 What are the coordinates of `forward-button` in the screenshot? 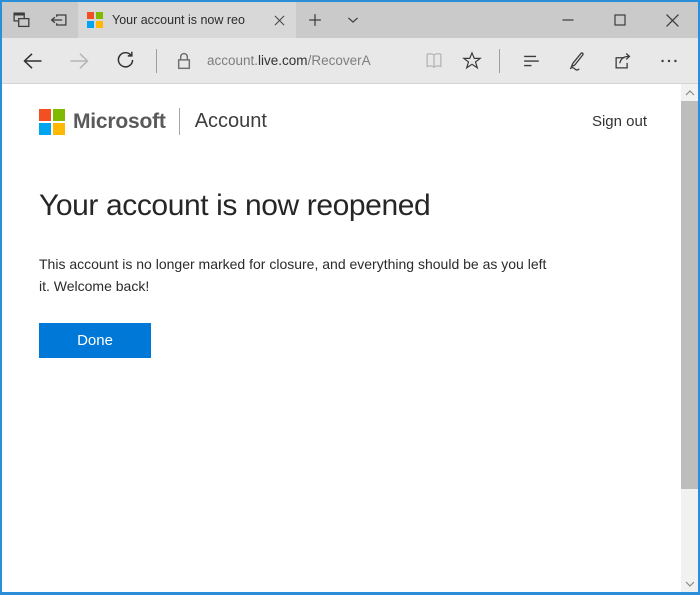 It's located at (79, 61).